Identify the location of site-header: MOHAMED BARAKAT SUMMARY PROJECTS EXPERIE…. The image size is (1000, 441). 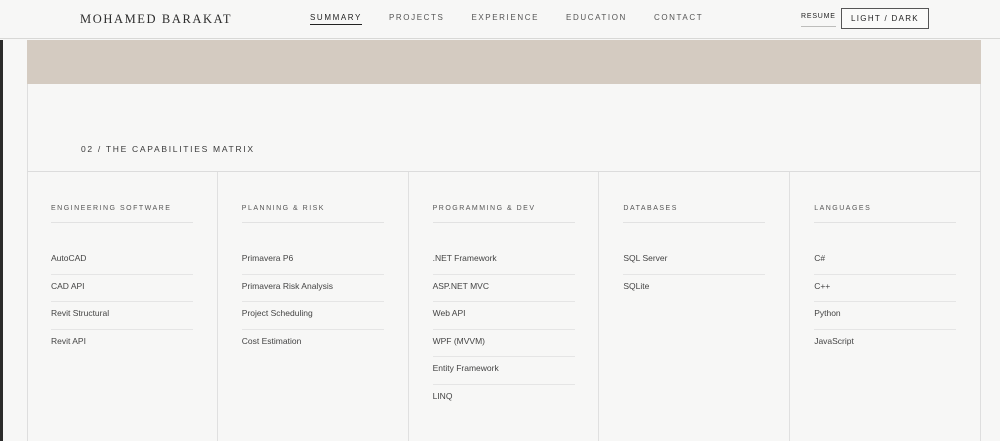
(500, 19).